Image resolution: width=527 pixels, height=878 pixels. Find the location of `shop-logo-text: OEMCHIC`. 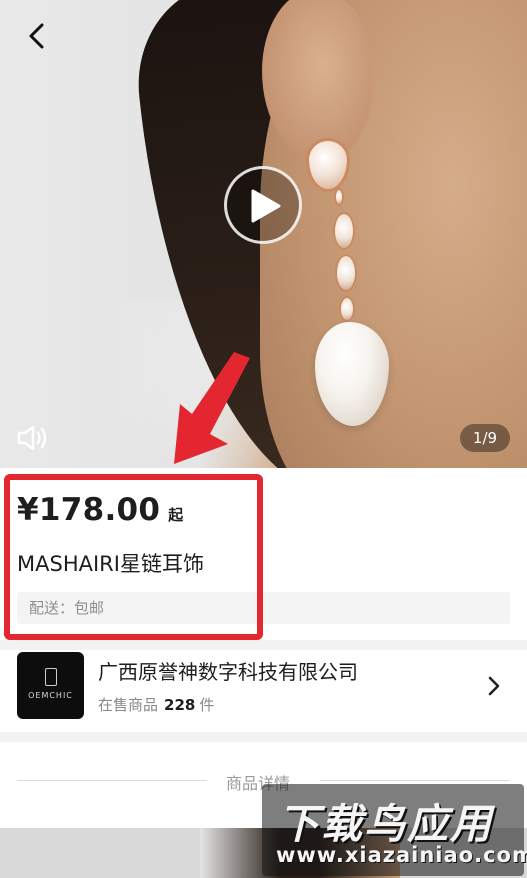

shop-logo-text: OEMCHIC is located at coordinates (50, 695).